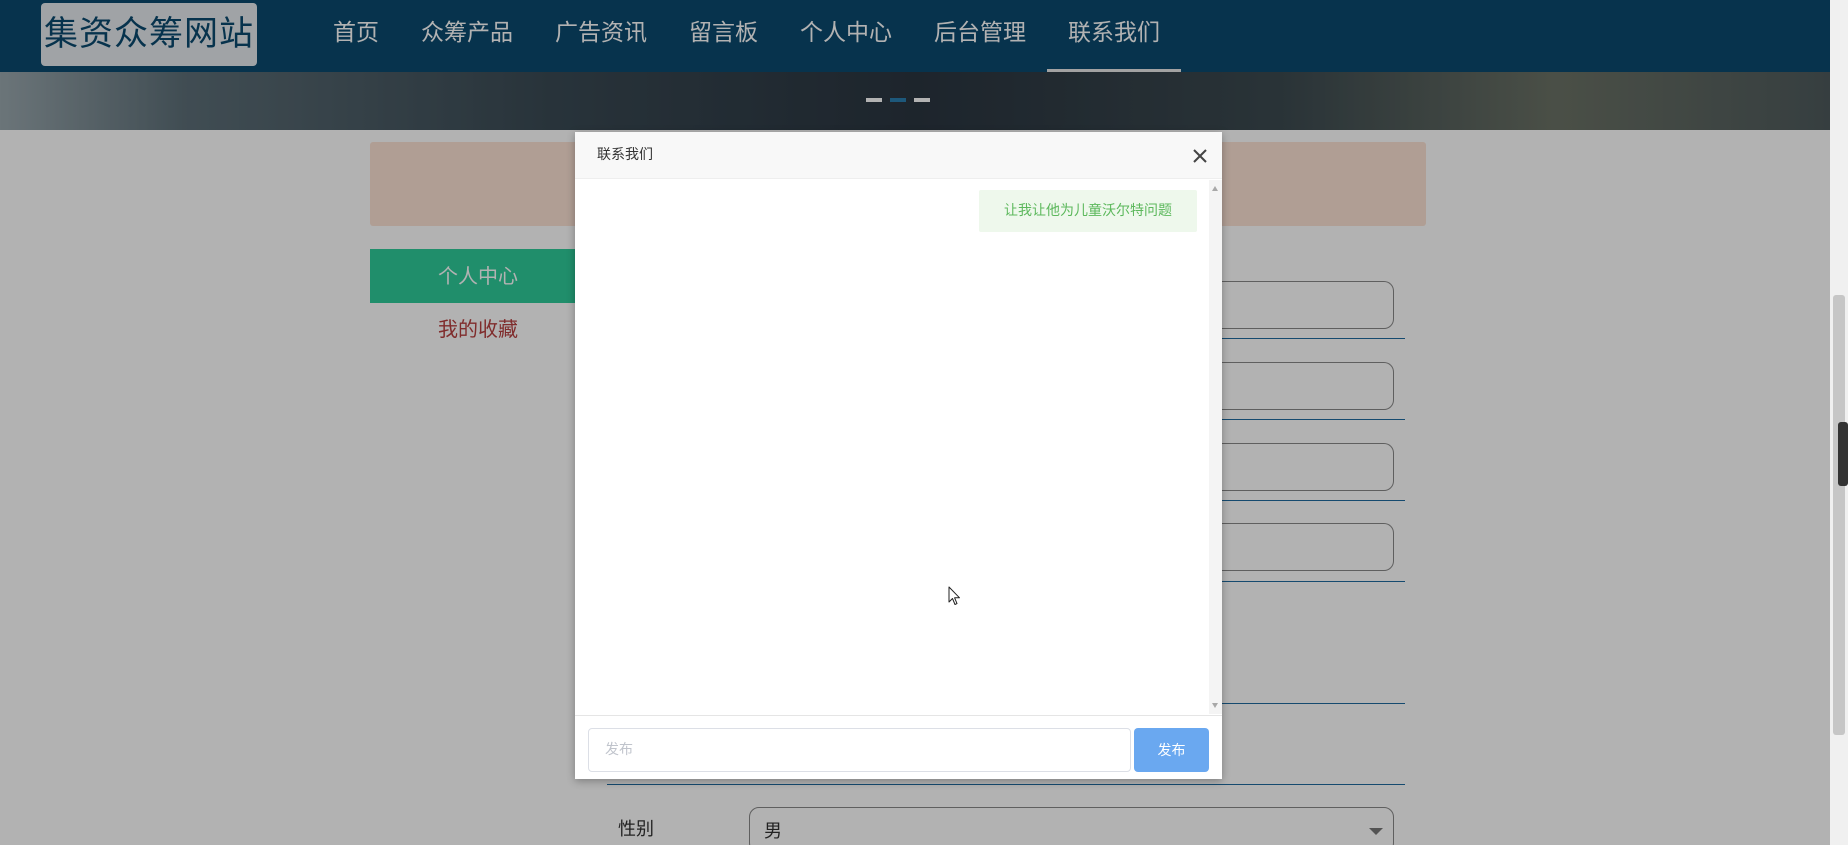 The width and height of the screenshot is (1848, 845). Describe the element at coordinates (1171, 750) in the screenshot. I see `send-button: 发布` at that location.